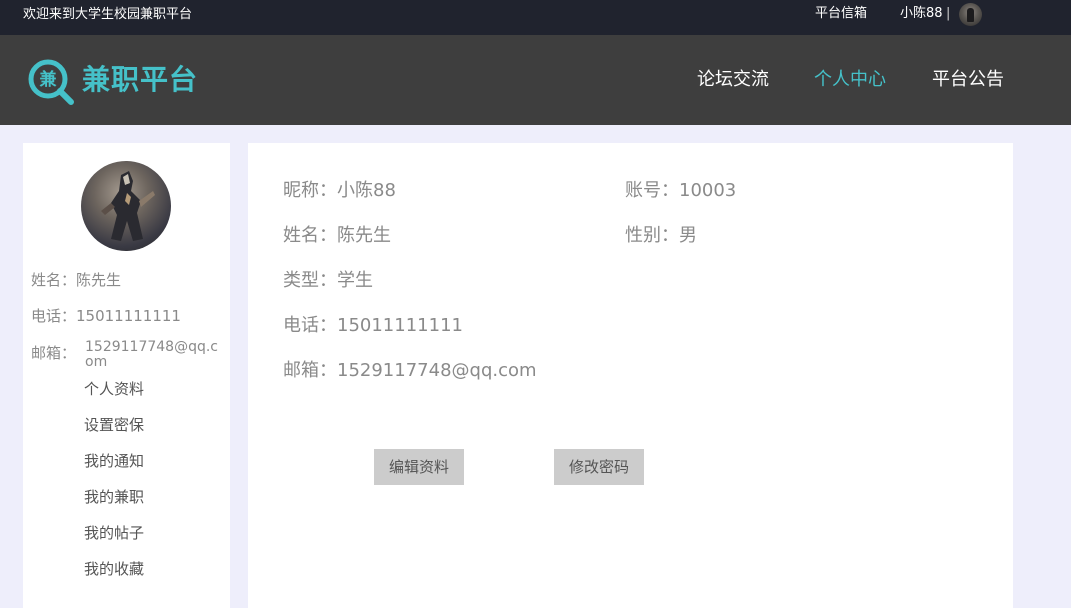 This screenshot has width=1071, height=608. I want to click on sidebar-email-label: 邮箱：, so click(54, 353).